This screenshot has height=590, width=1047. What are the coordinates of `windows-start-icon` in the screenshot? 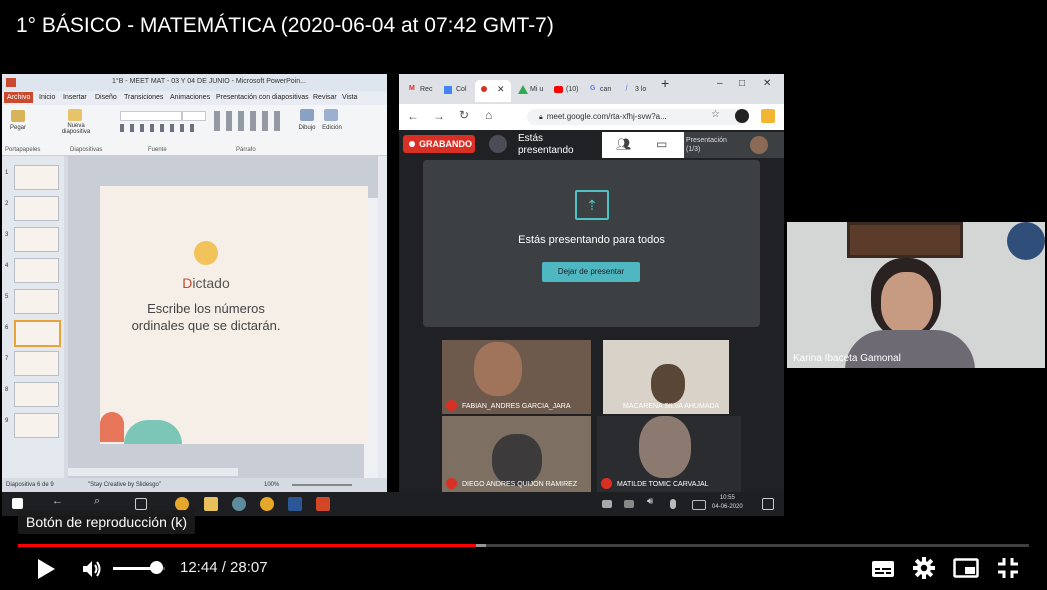 It's located at (17, 503).